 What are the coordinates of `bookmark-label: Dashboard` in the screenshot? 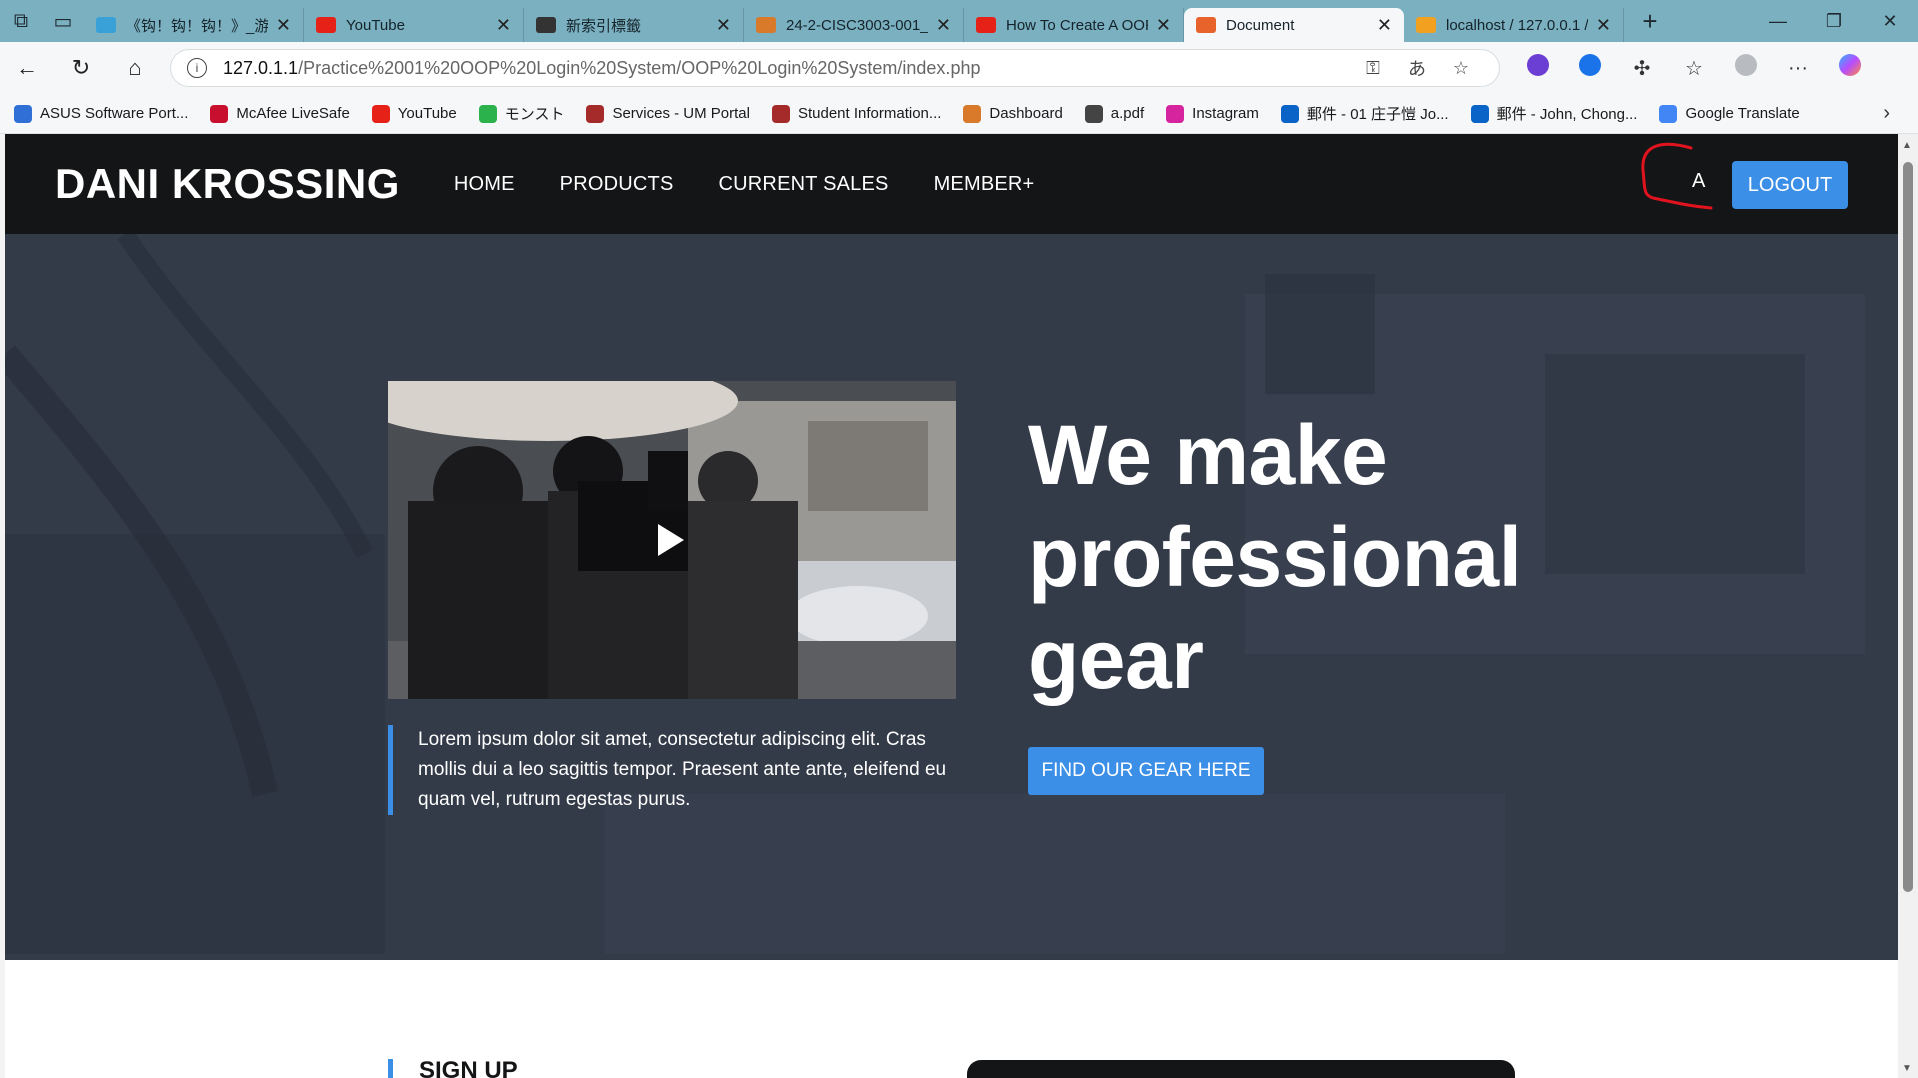 It's located at (1026, 113).